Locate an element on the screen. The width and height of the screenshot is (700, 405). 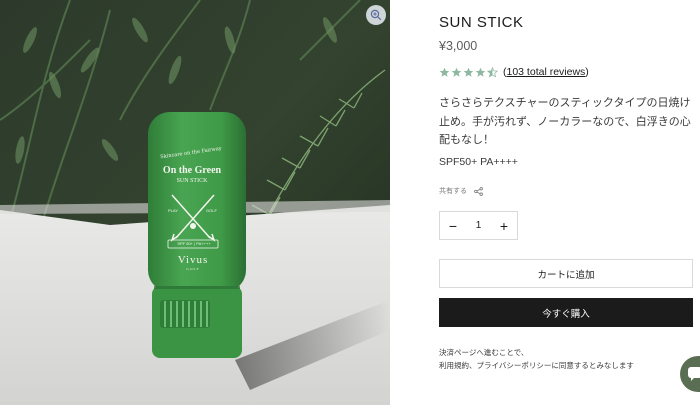
legal-notice: 決済ページへ進むことで、 利用規約、プライバシーポリシーに同意するとみなします is located at coordinates (559, 359).